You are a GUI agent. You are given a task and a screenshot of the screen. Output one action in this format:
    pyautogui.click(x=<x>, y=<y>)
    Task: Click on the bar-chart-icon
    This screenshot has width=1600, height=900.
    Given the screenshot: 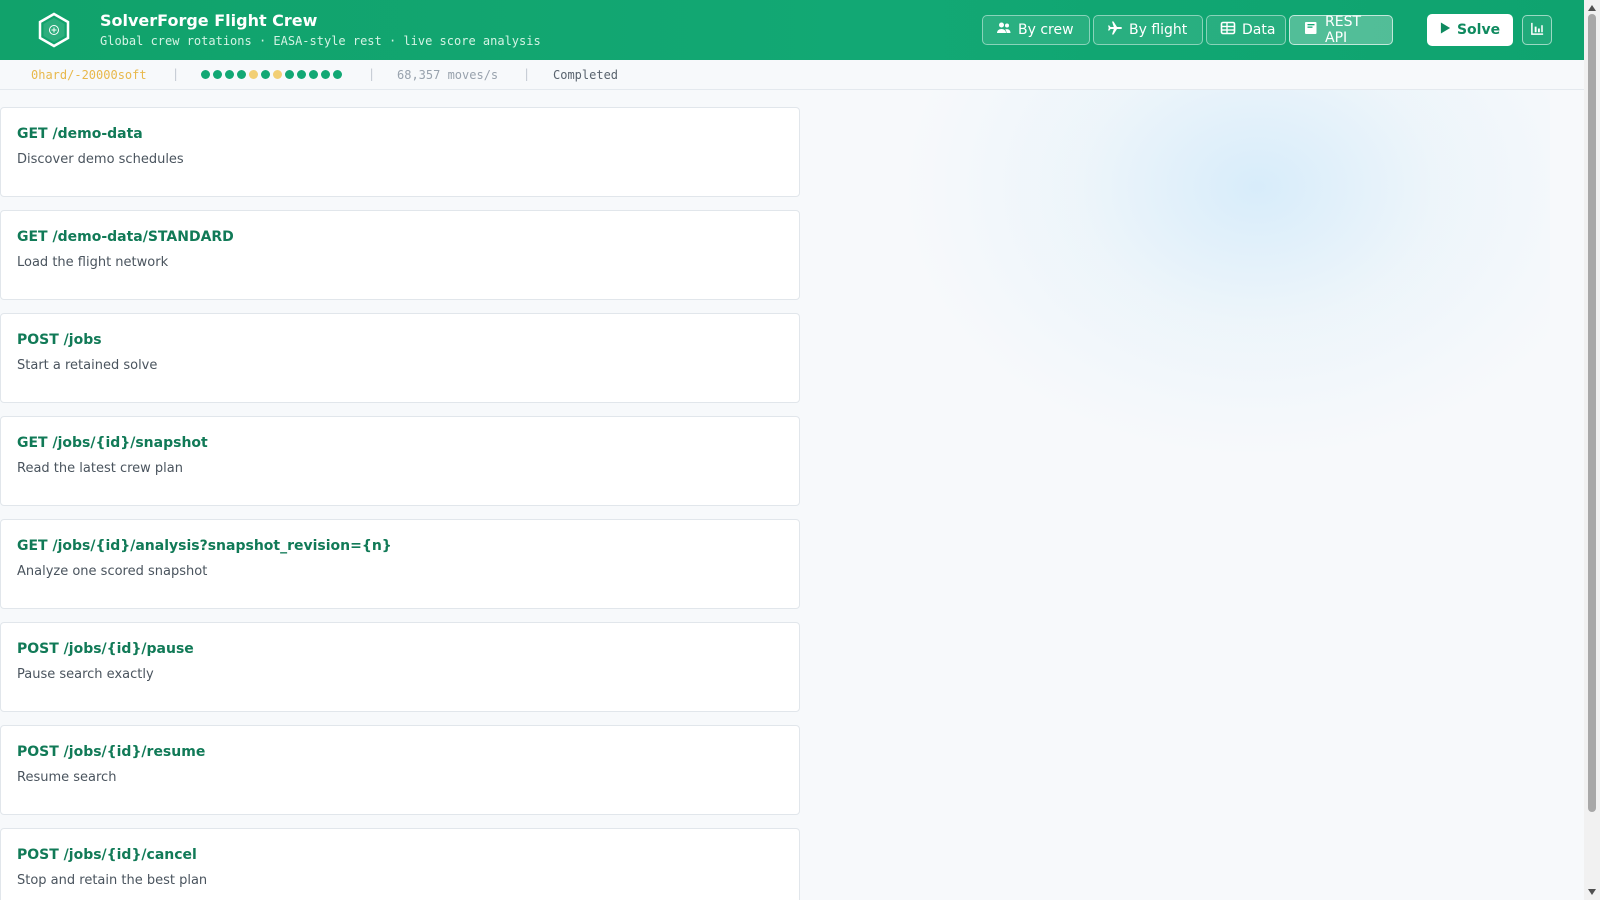 What is the action you would take?
    pyautogui.click(x=1537, y=30)
    